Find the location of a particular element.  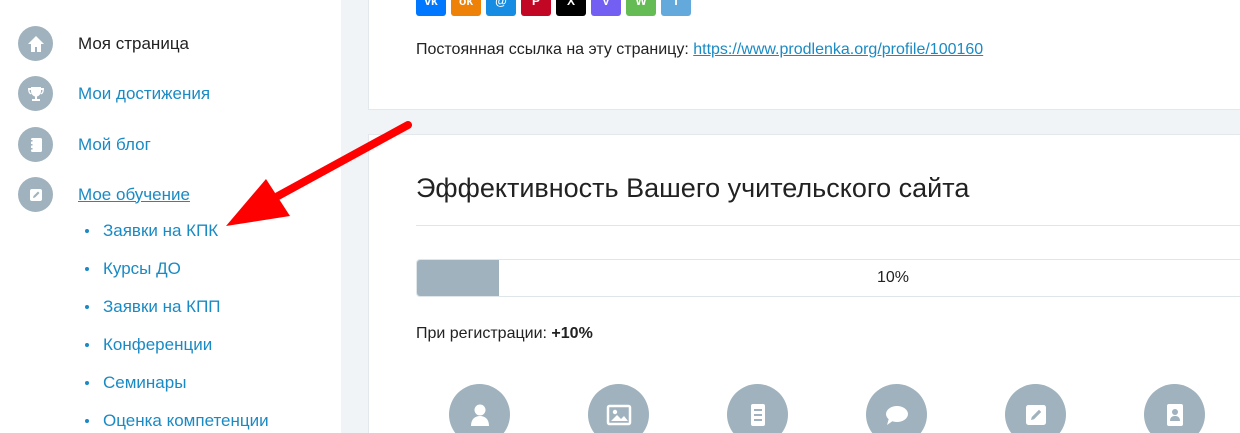

effectiveness-progress-bar: 10% is located at coordinates (828, 278).